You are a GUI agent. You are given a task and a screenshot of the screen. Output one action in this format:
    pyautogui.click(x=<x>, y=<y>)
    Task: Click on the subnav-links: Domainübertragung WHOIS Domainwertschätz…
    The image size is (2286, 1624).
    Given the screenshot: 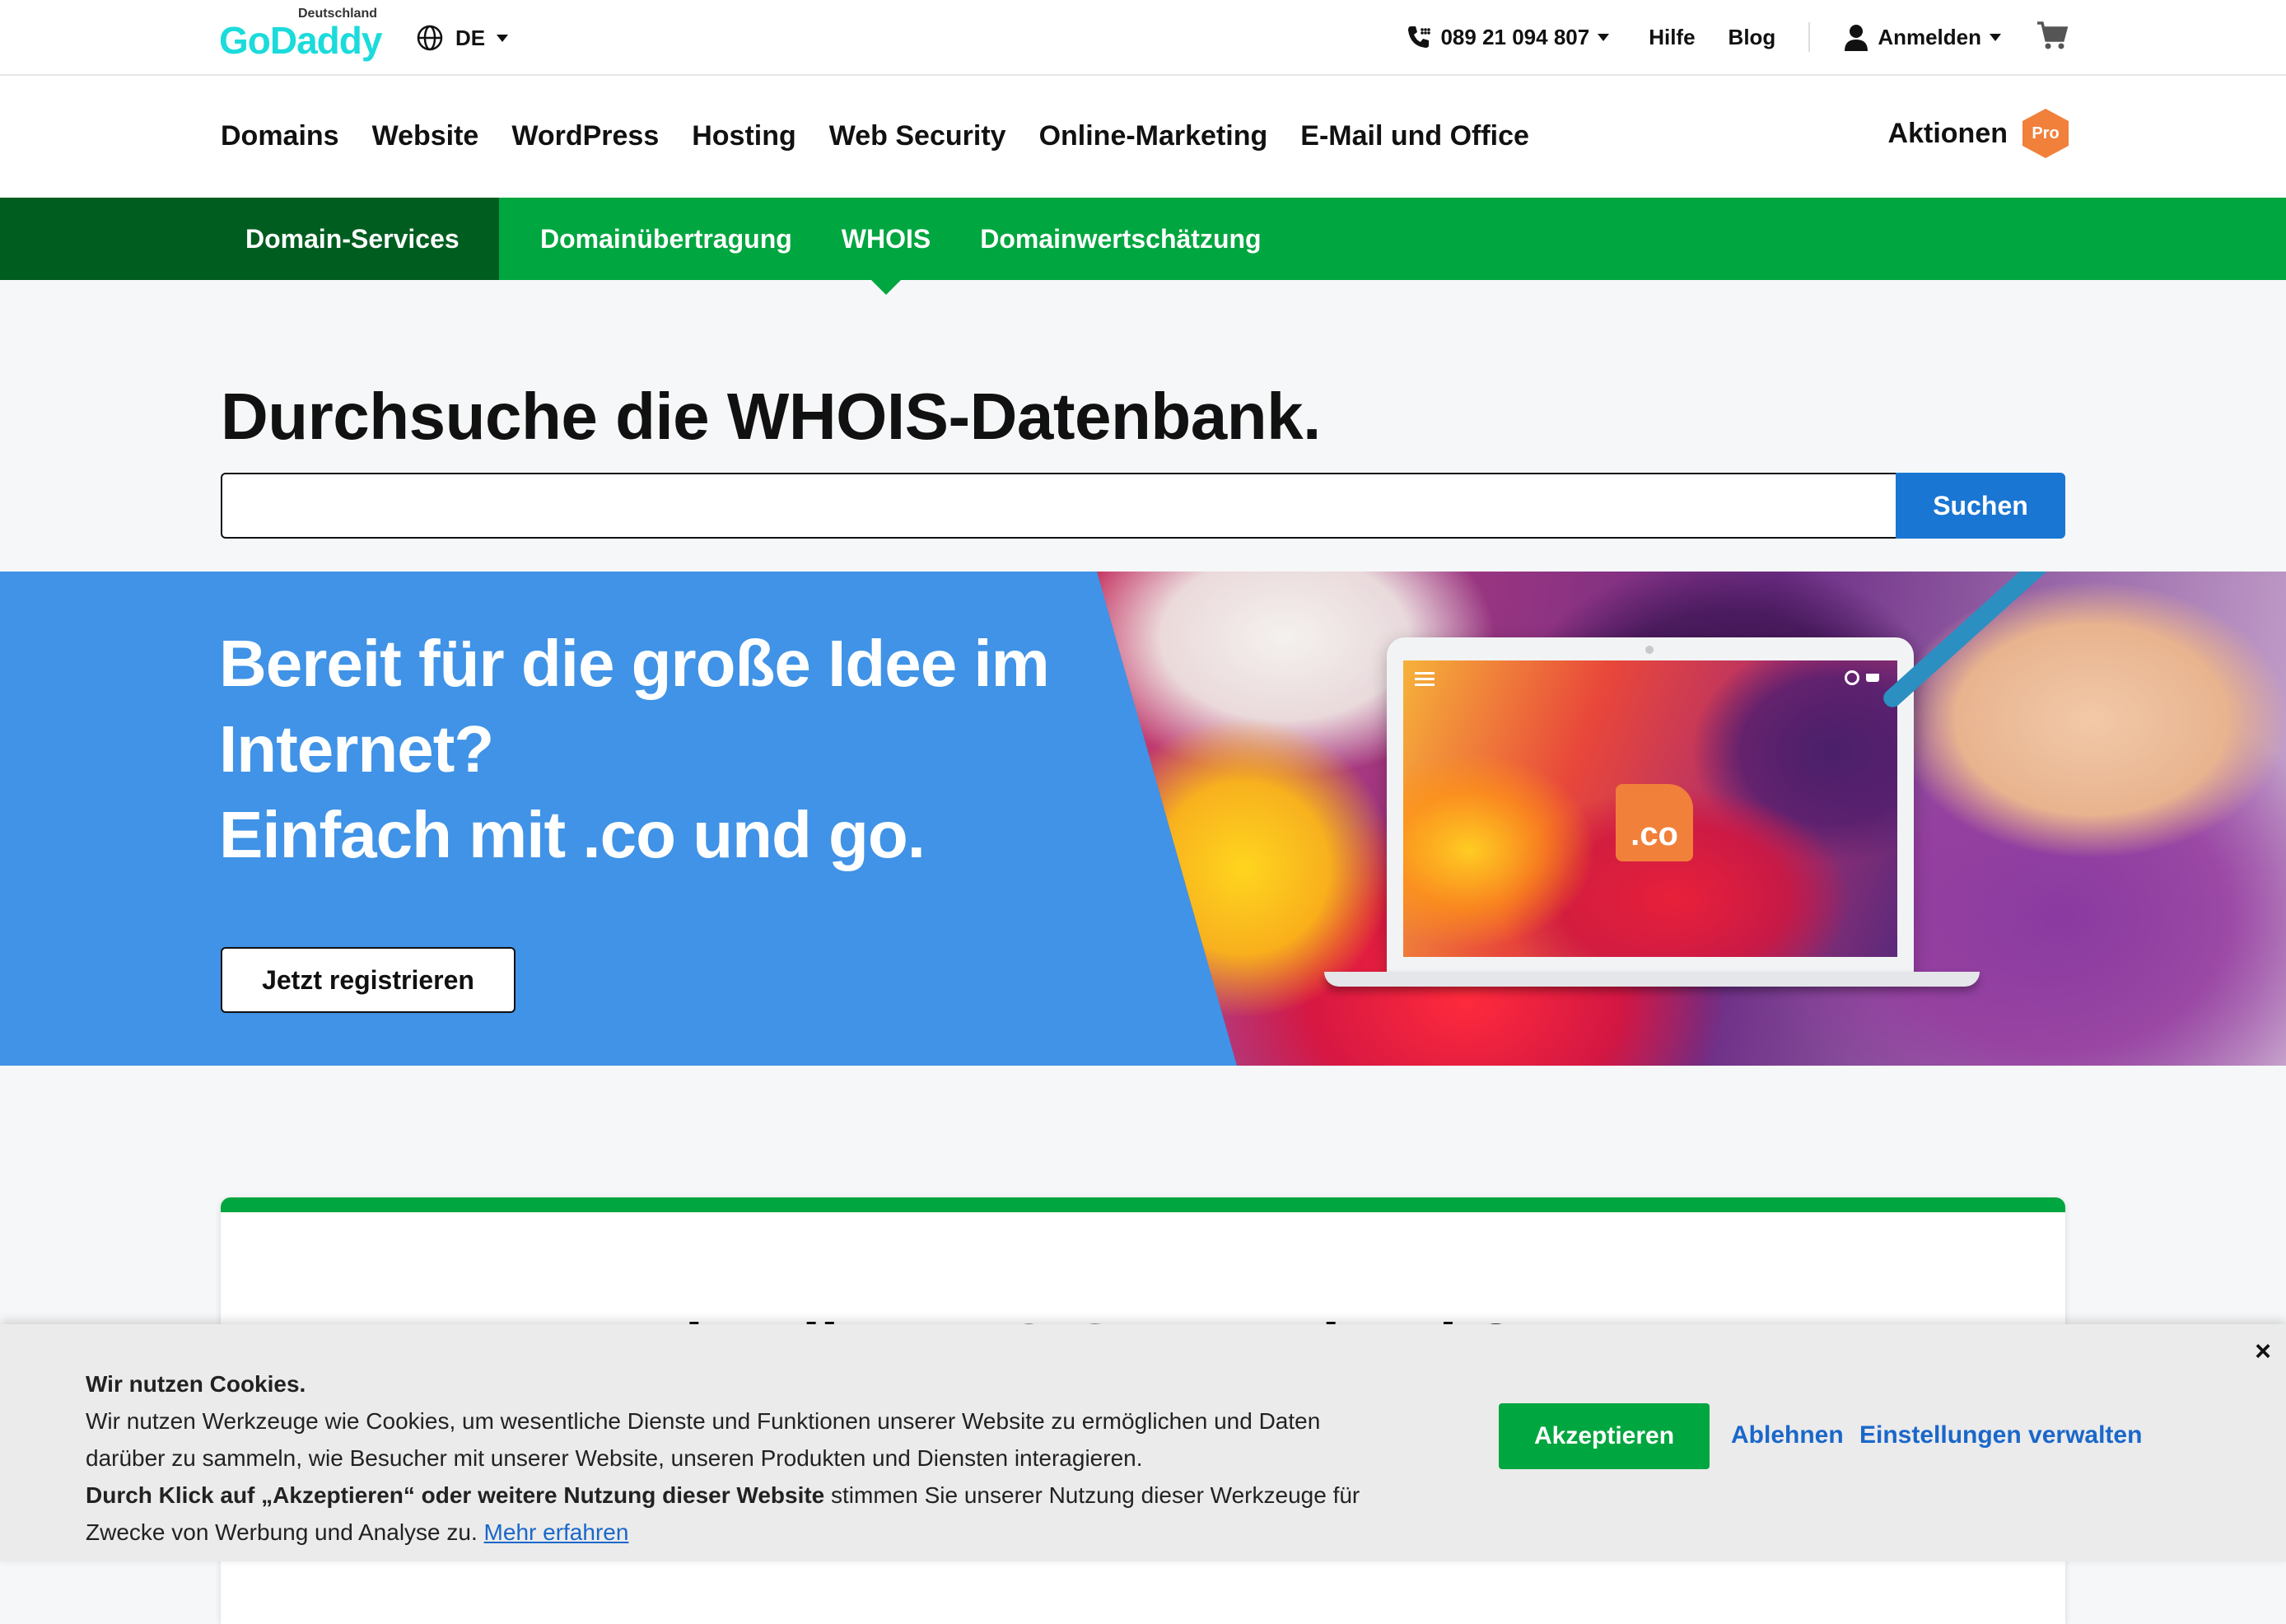 What is the action you would take?
    pyautogui.click(x=901, y=239)
    